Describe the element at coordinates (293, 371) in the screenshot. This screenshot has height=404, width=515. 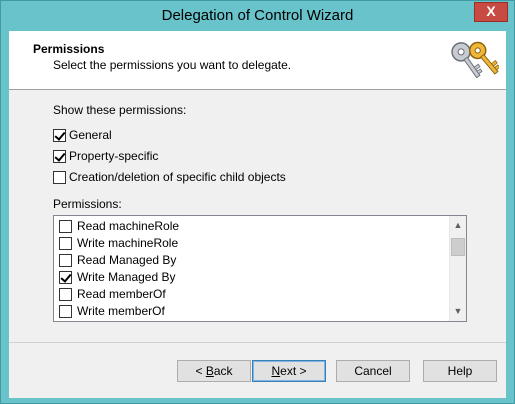
I see `next-button-rest: ext >` at that location.